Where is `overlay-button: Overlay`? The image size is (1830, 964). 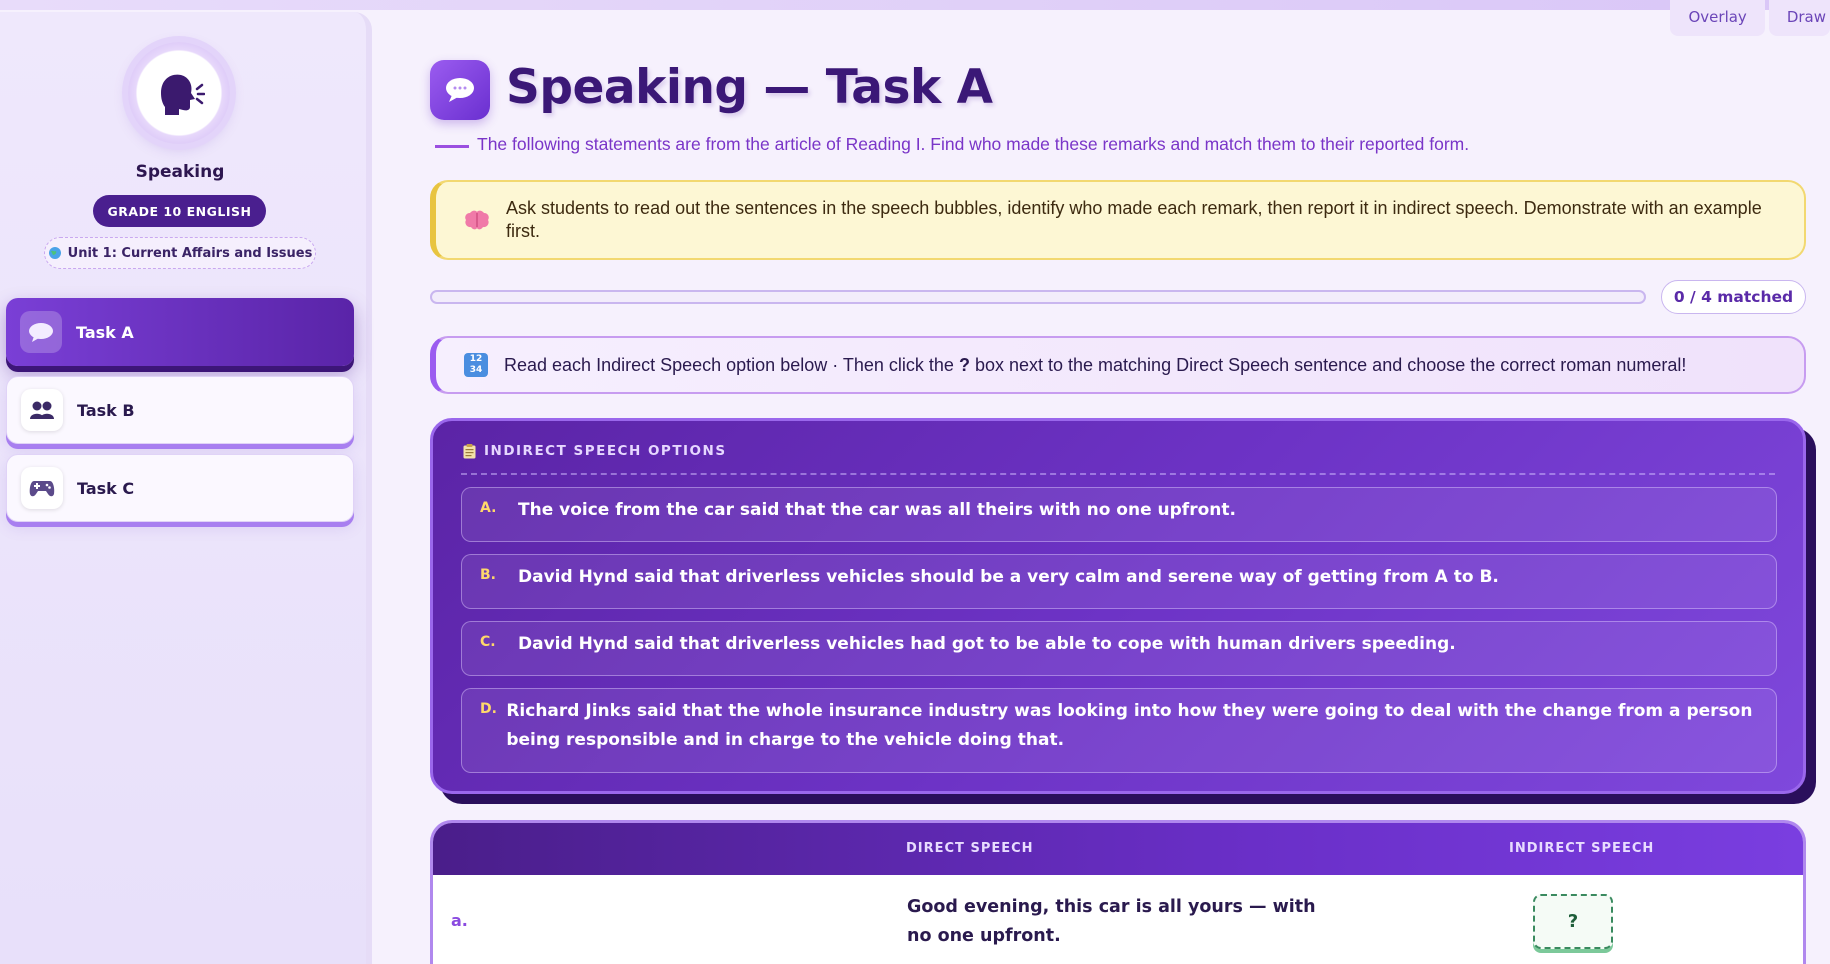
overlay-button: Overlay is located at coordinates (1717, 18).